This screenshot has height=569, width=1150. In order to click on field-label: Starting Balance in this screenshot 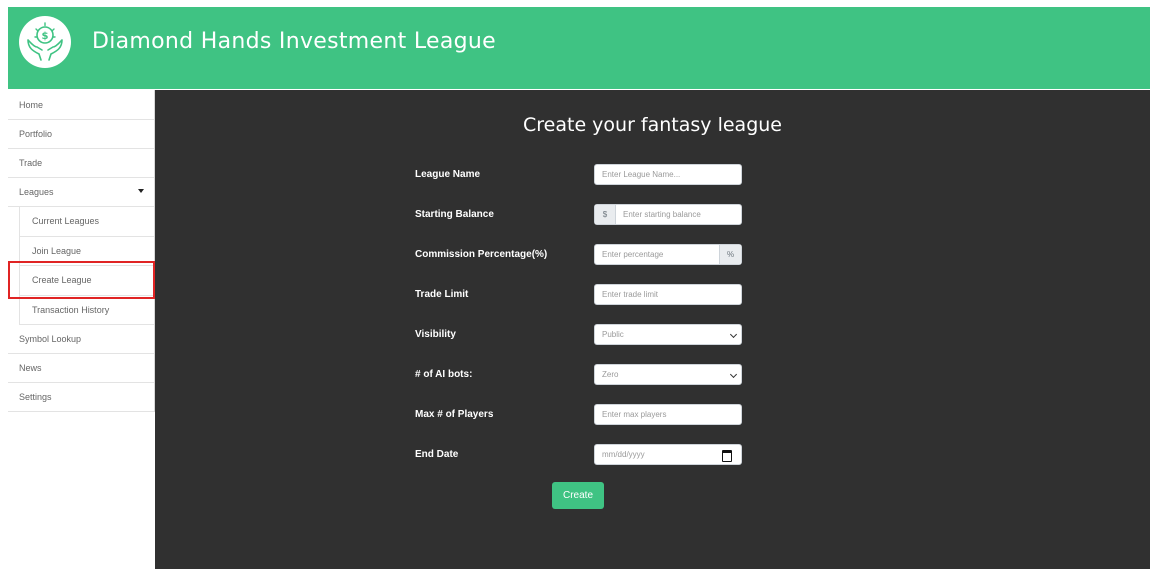, I will do `click(454, 214)`.